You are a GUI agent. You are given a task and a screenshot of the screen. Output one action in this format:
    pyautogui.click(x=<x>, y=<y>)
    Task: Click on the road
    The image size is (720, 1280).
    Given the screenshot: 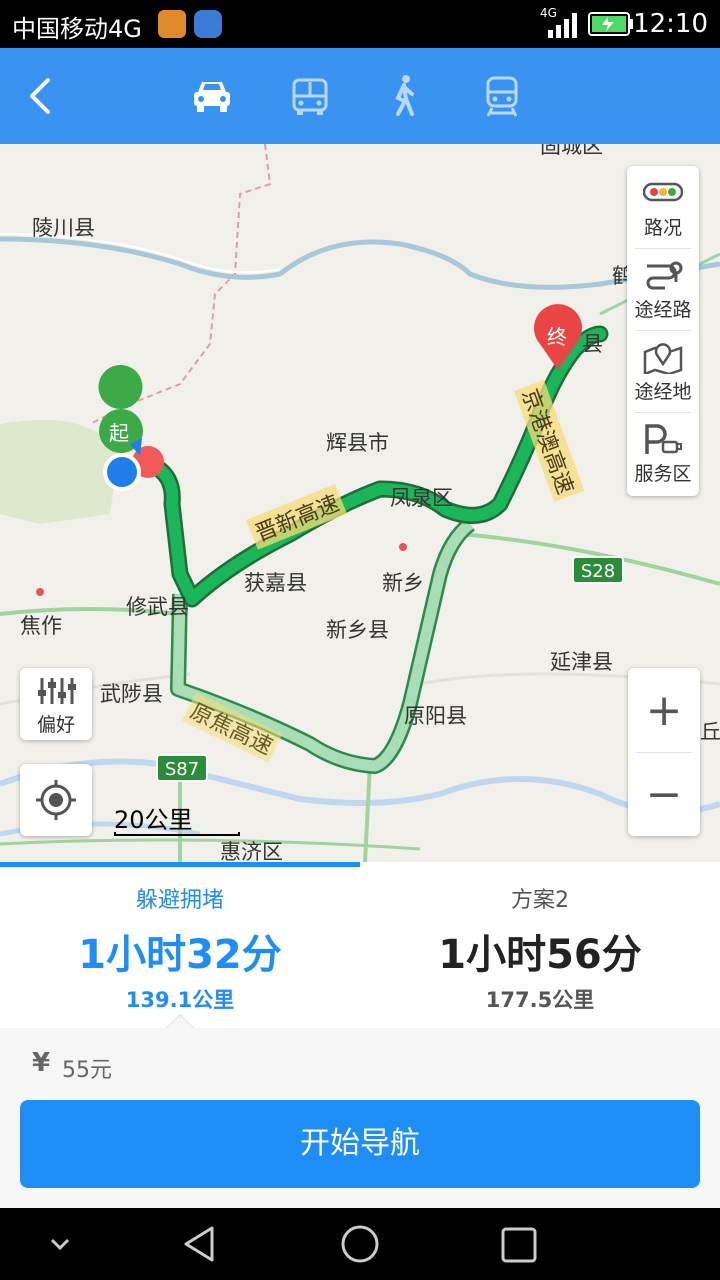 What is the action you would take?
    pyautogui.click(x=210, y=844)
    